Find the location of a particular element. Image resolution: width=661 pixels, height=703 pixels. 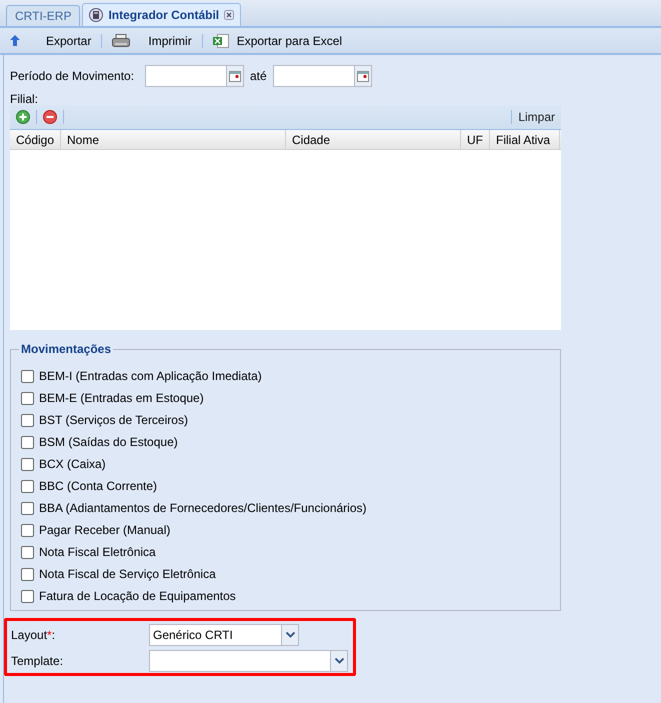

checkbox-label: Nota Fiscal Eletrônica is located at coordinates (97, 552).